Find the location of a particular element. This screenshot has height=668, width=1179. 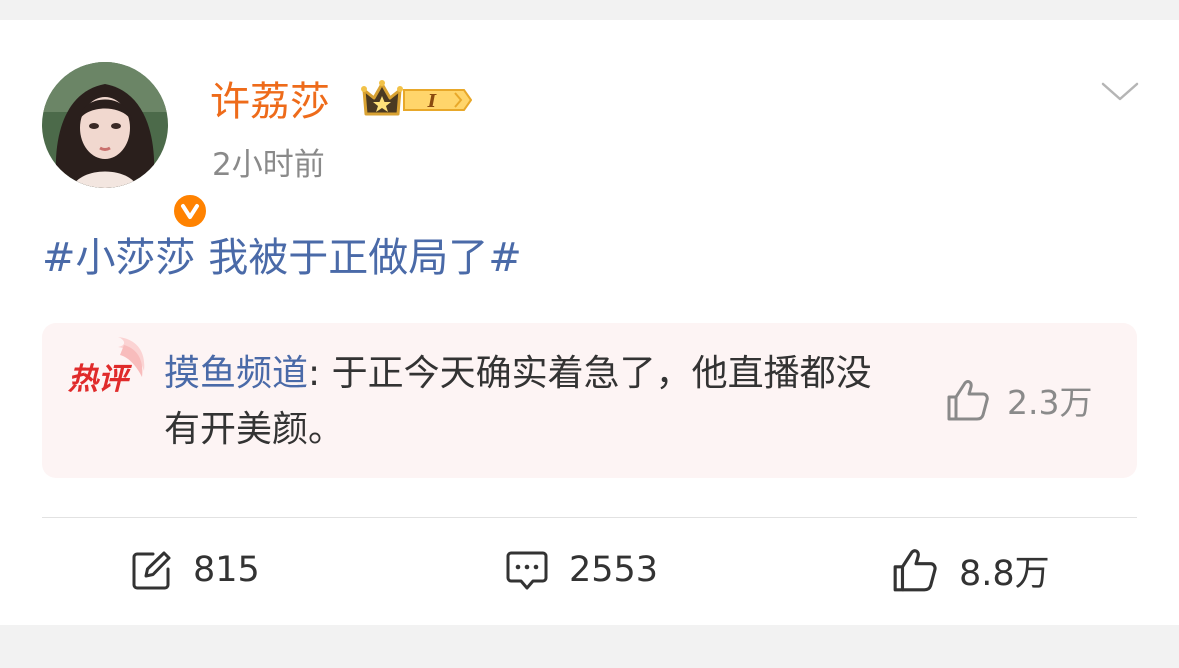

vip-level: I is located at coordinates (432, 101).